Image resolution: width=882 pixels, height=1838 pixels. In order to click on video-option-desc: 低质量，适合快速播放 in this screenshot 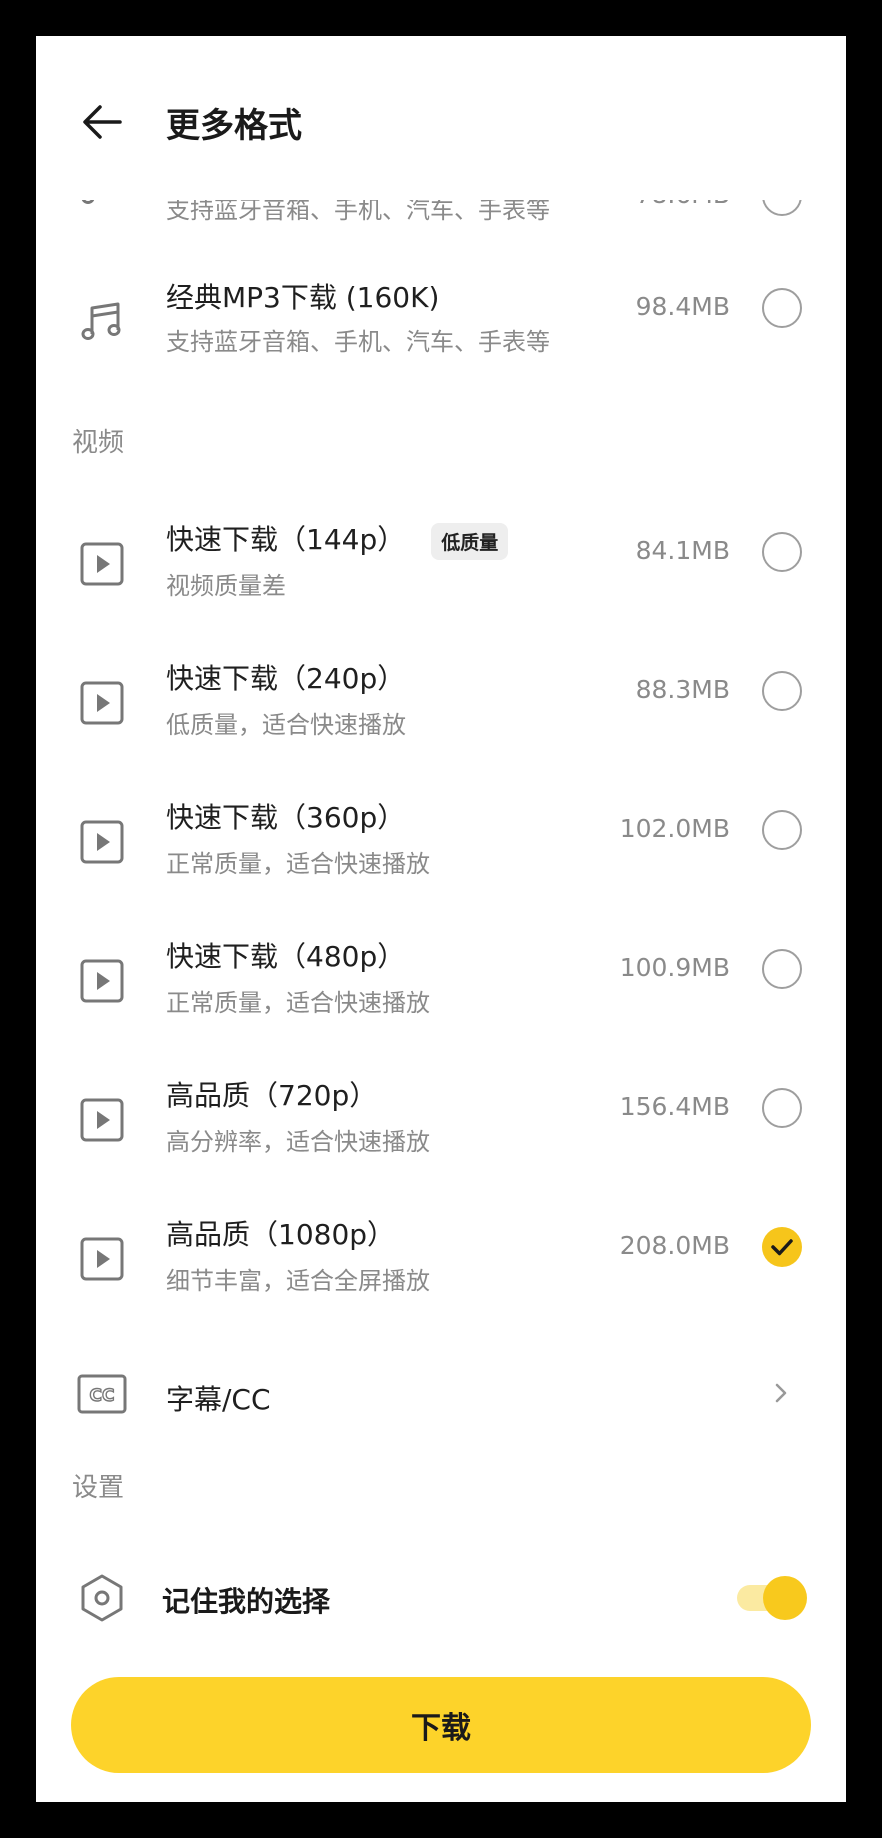, I will do `click(286, 725)`.